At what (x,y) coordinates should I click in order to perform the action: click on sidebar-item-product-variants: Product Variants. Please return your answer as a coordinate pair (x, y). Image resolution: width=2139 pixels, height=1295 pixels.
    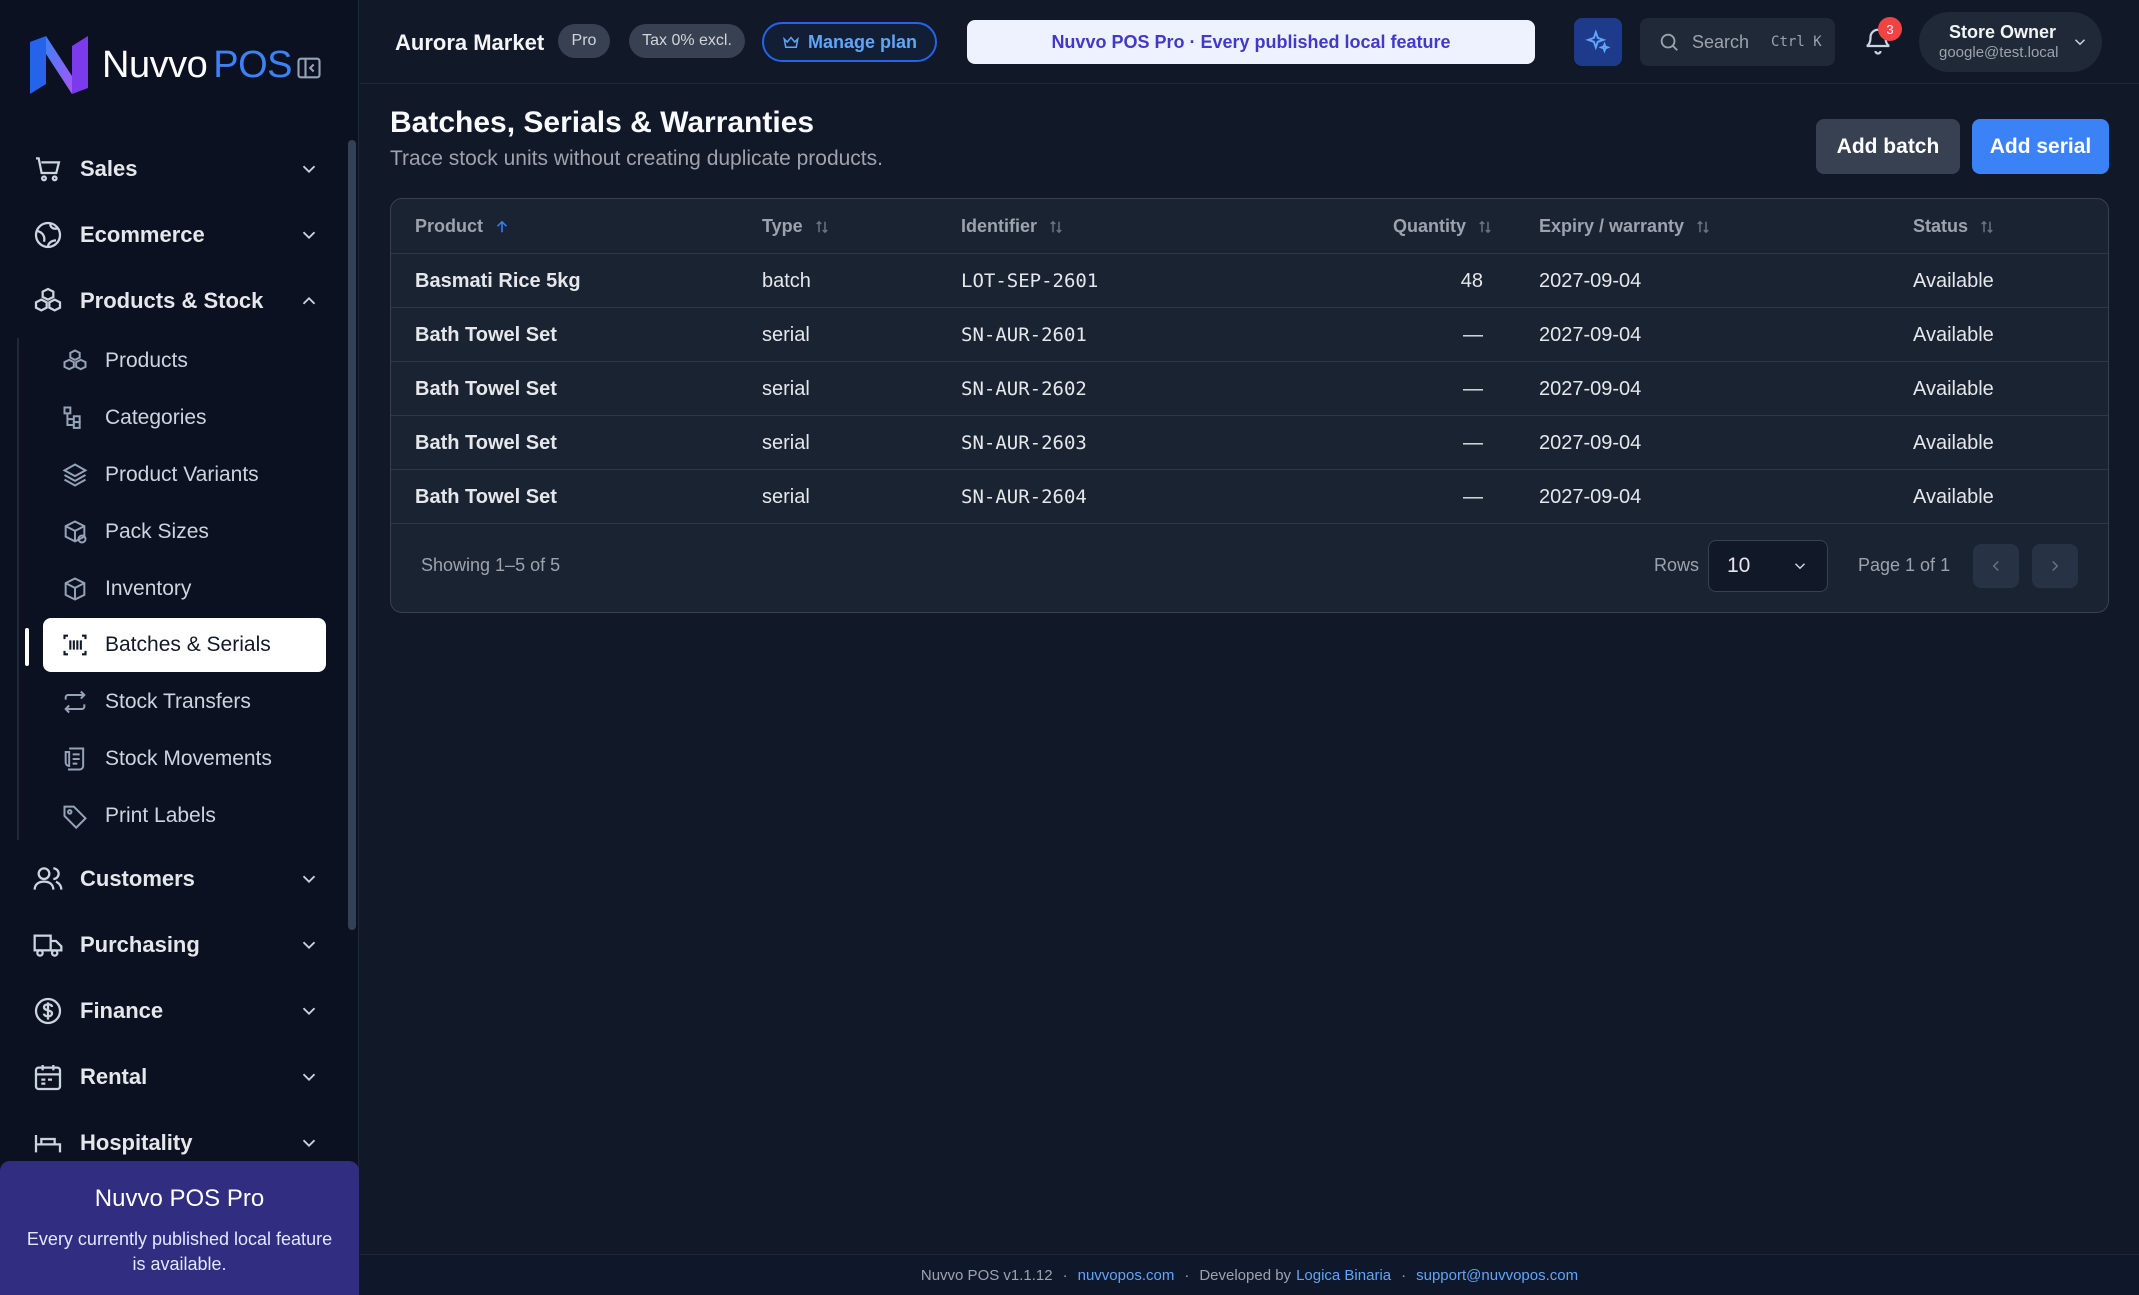
    Looking at the image, I should click on (184, 475).